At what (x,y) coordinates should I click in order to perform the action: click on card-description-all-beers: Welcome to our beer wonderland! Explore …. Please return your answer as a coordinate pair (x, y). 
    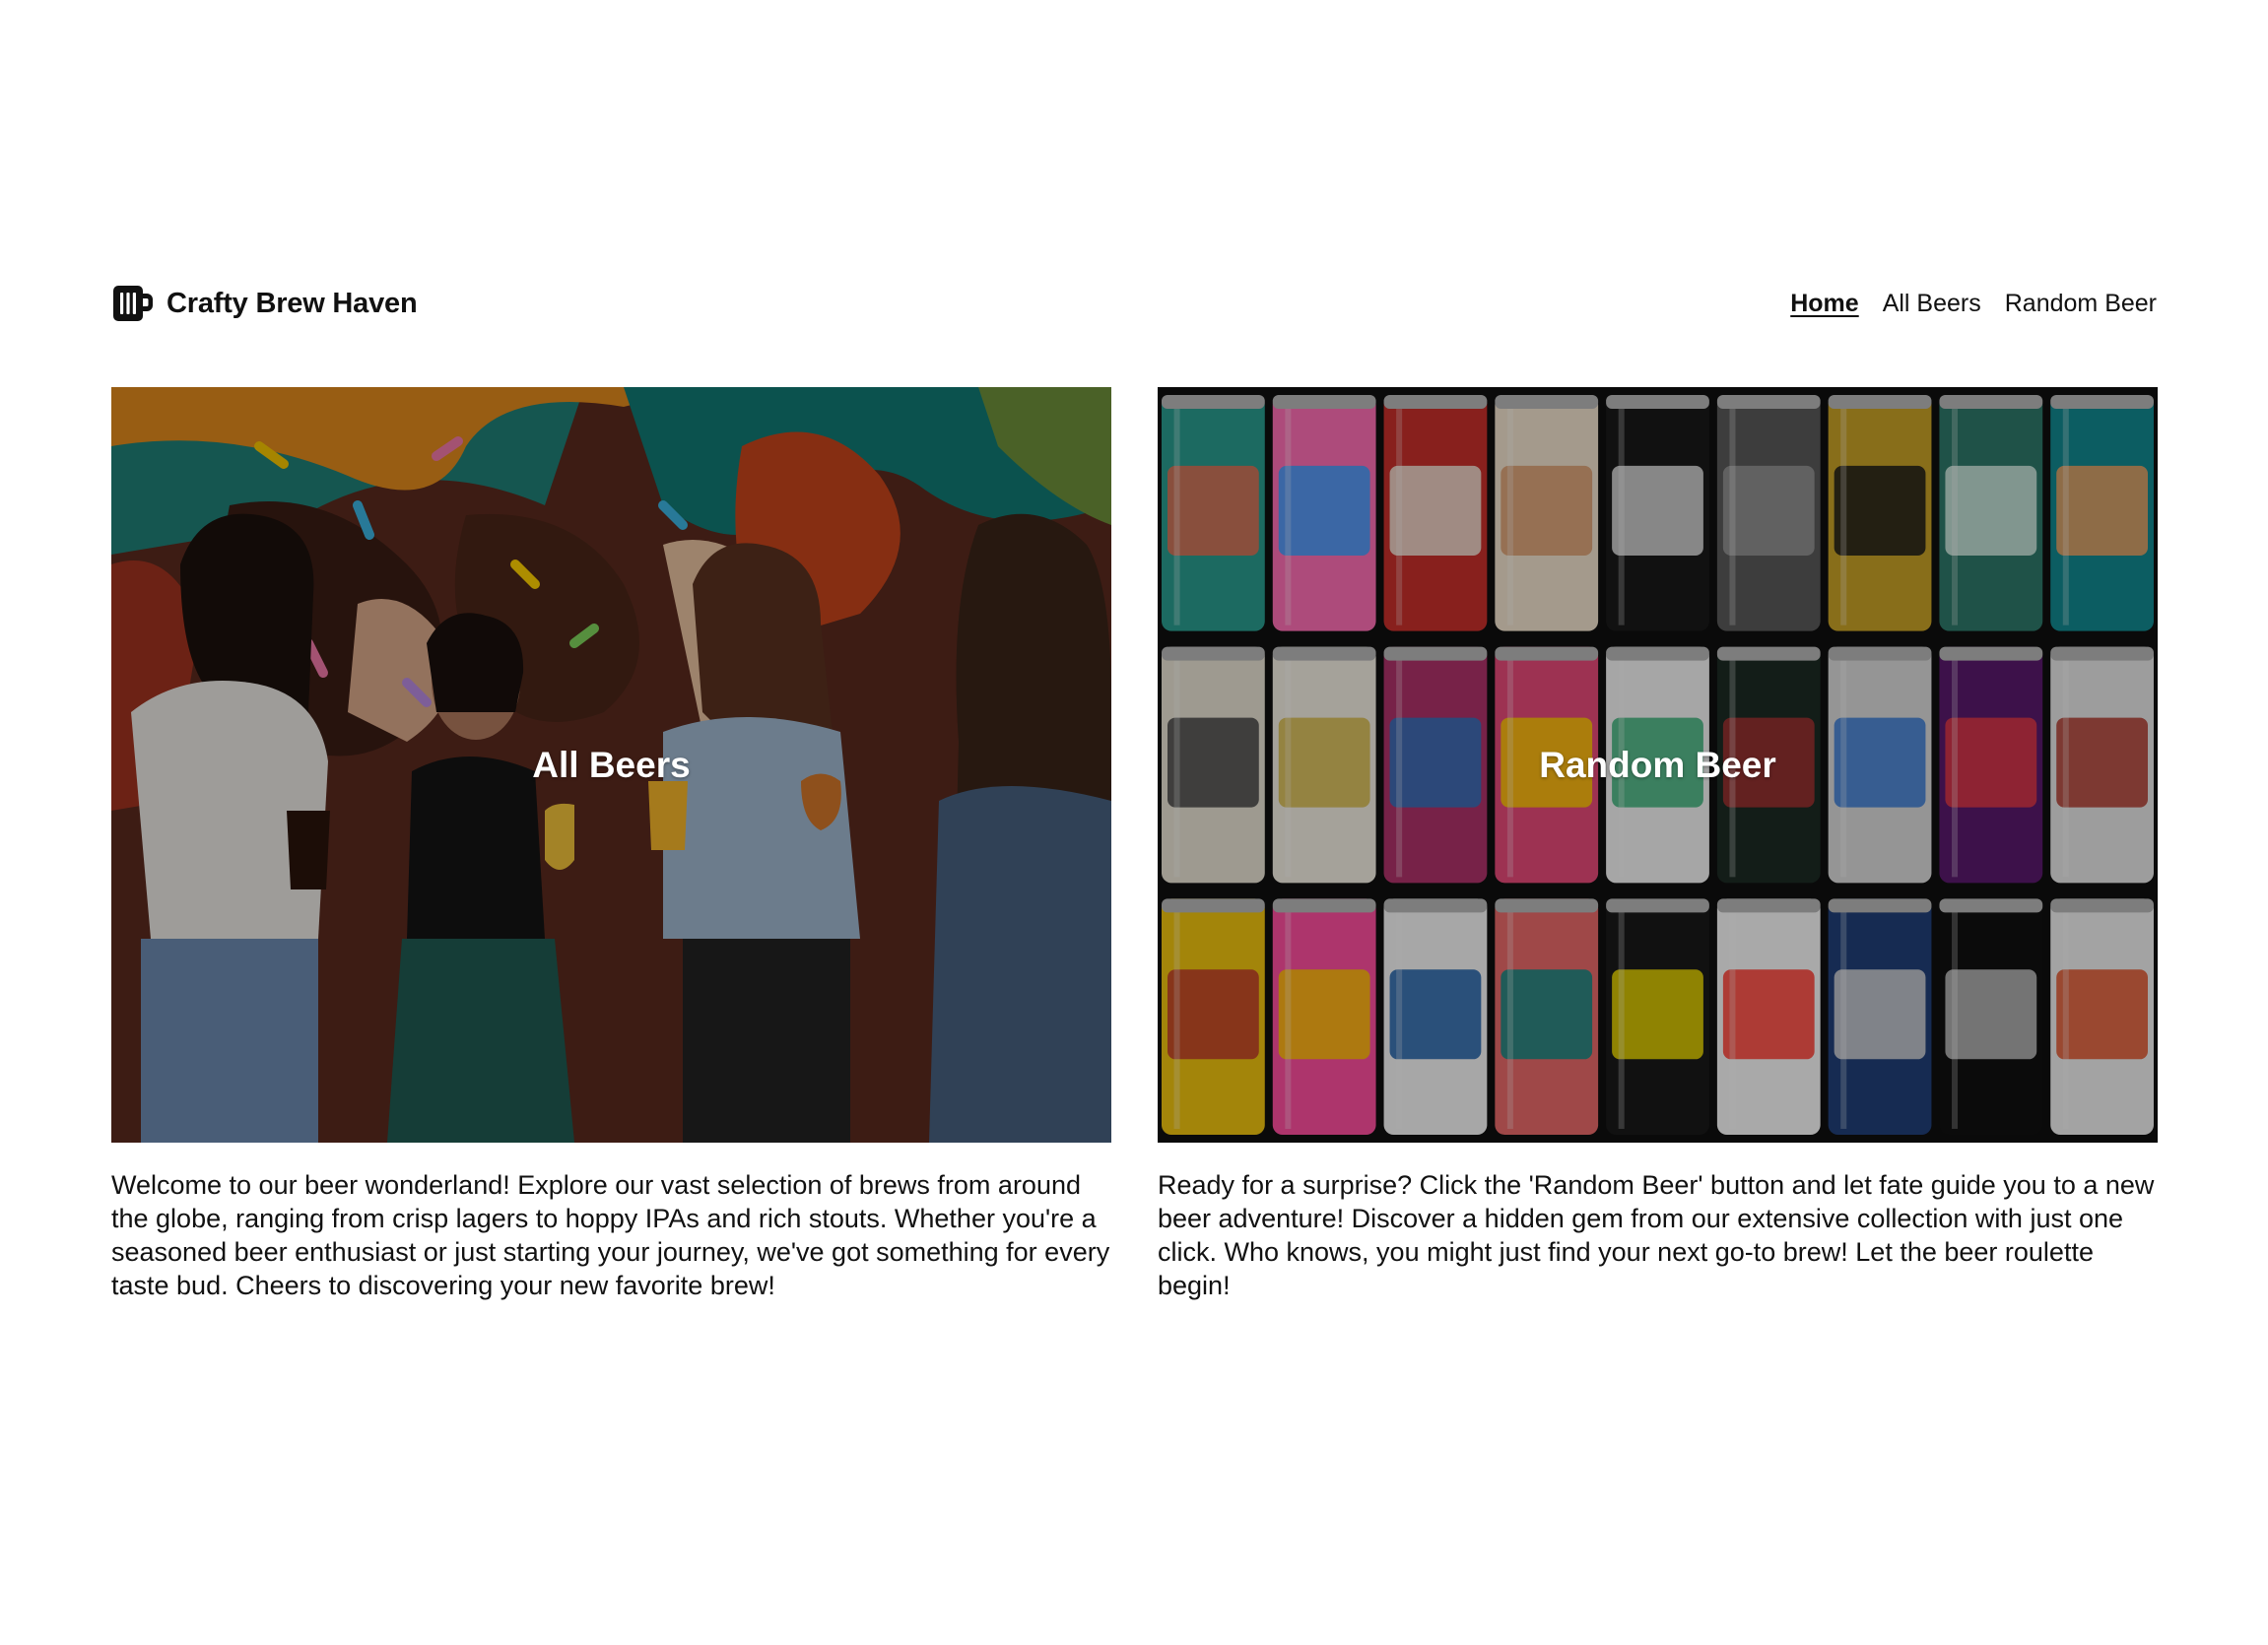
    Looking at the image, I should click on (610, 1235).